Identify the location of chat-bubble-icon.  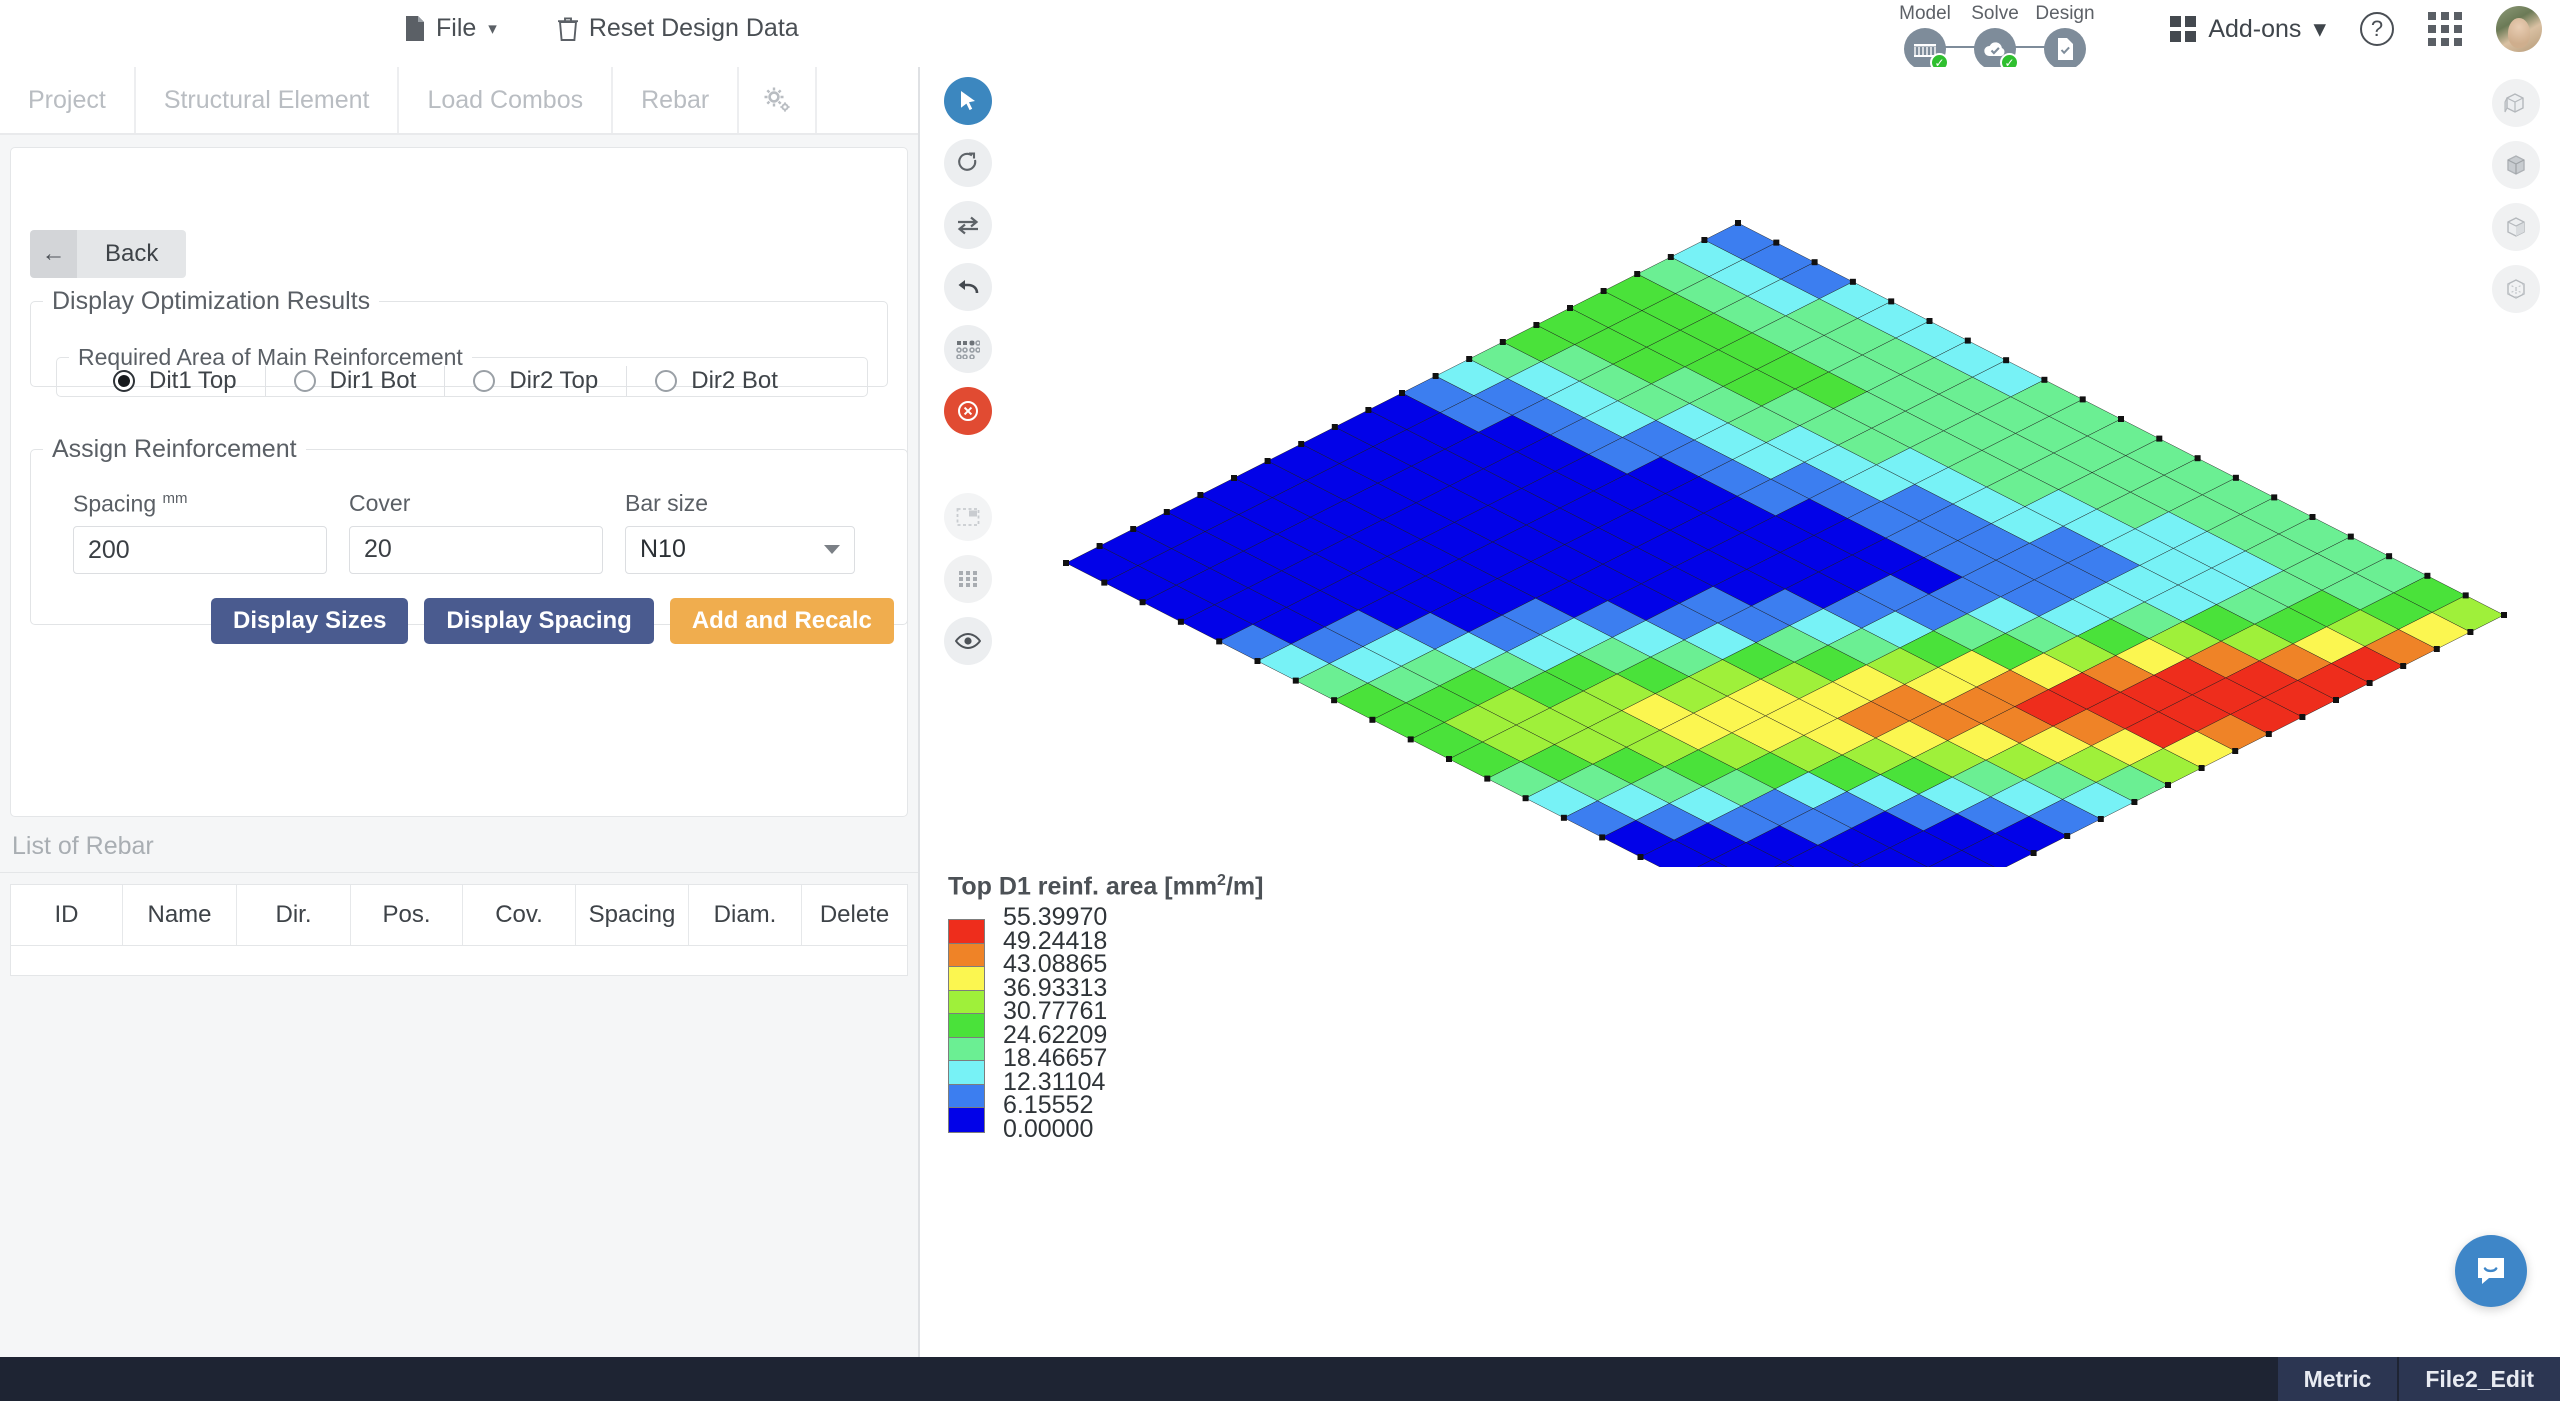
(2491, 1271).